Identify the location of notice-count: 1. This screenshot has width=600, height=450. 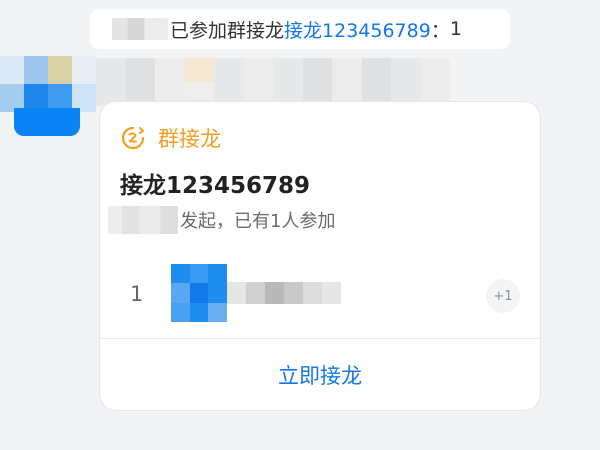
(455, 29).